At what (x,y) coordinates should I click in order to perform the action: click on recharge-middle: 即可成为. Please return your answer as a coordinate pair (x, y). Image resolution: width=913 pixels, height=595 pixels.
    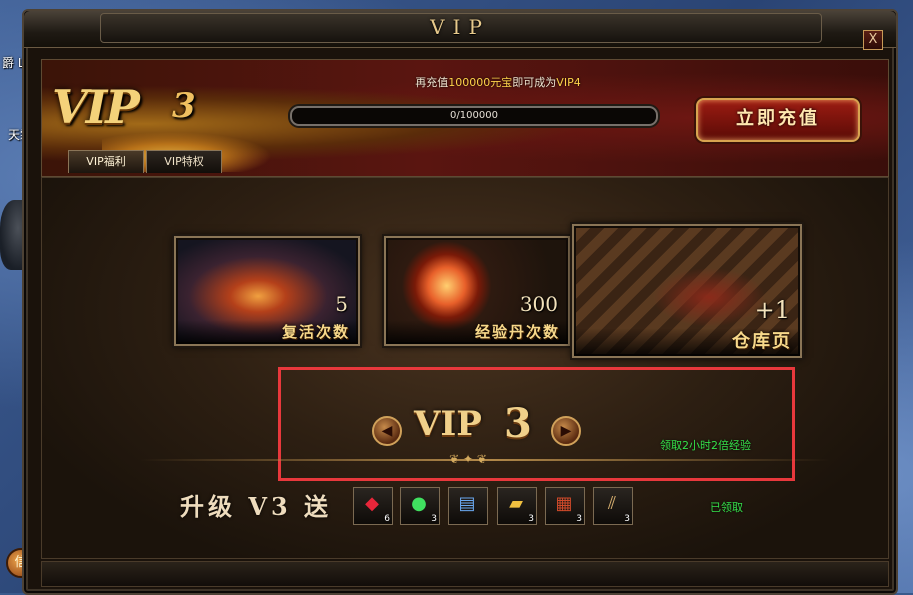
    Looking at the image, I should click on (534, 82).